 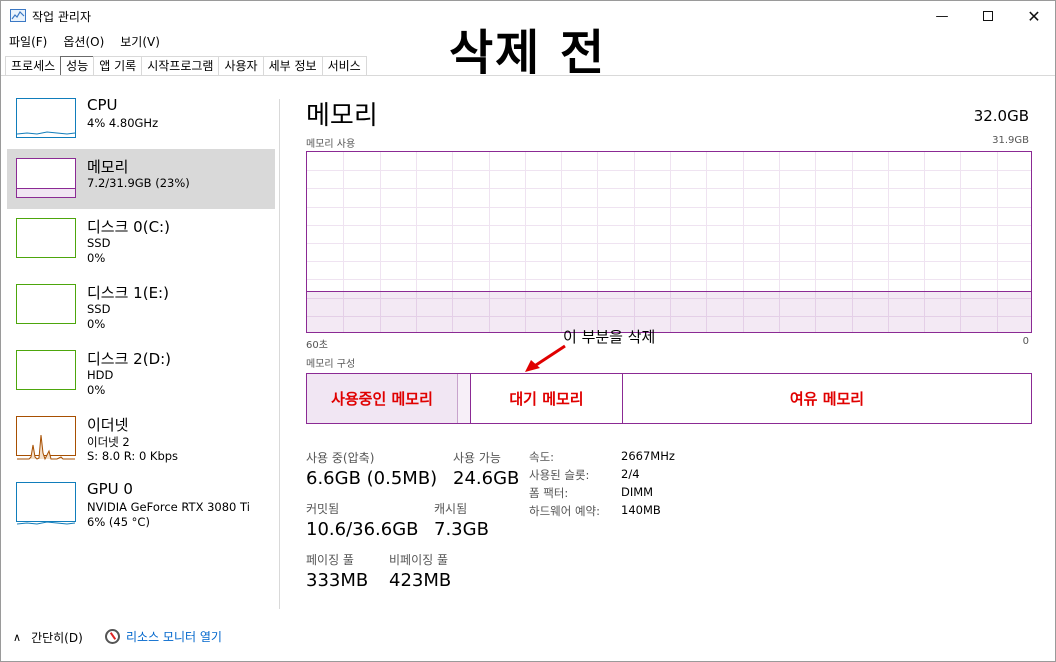 What do you see at coordinates (128, 293) in the screenshot?
I see `sidebar-item-label: 디스크 1(E:)` at bounding box center [128, 293].